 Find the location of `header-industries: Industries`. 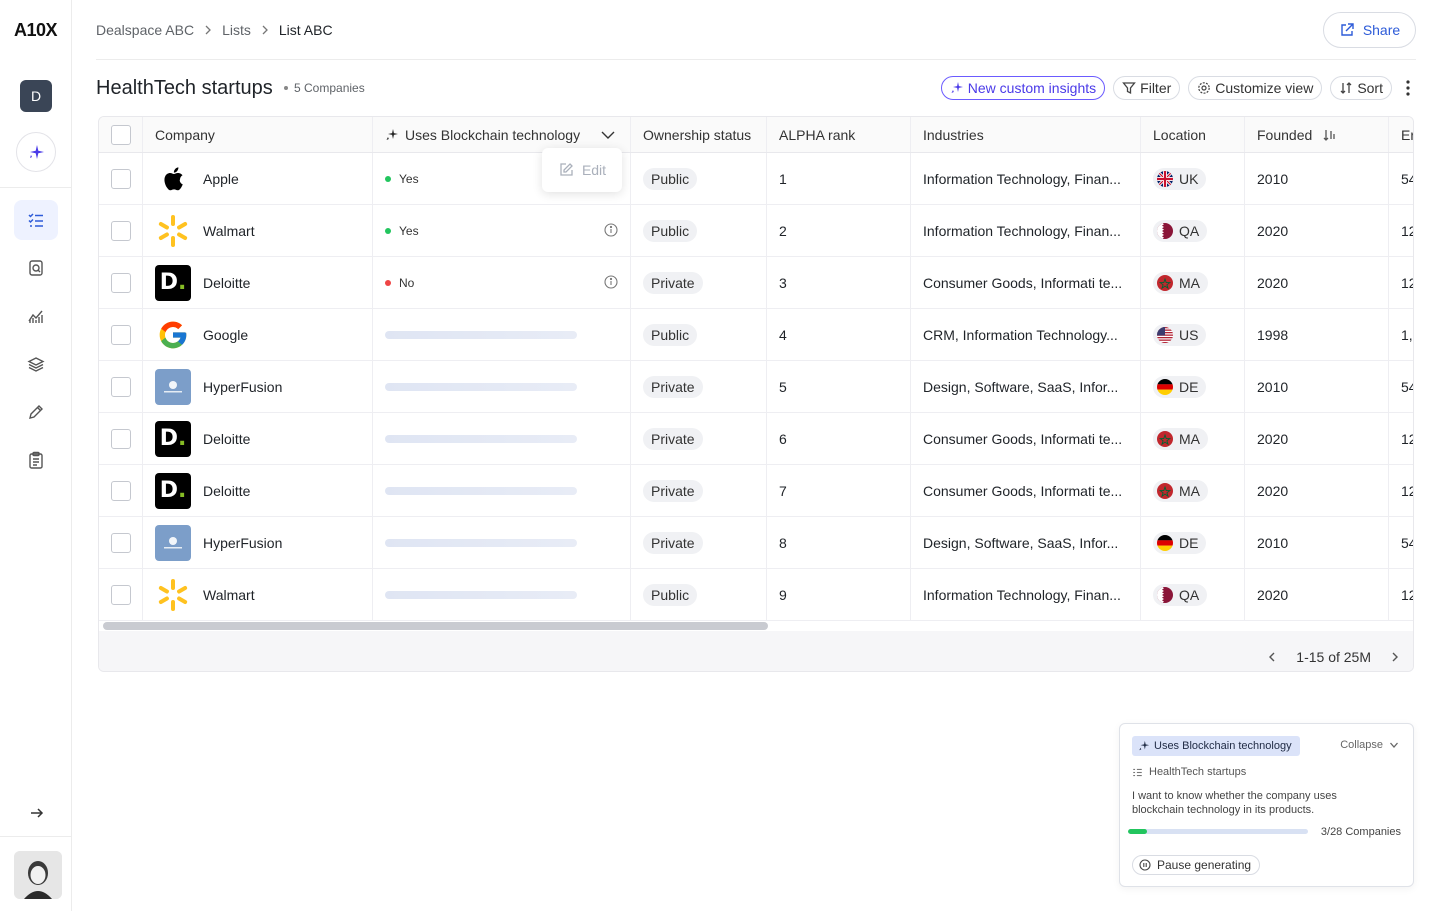

header-industries: Industries is located at coordinates (1026, 134).